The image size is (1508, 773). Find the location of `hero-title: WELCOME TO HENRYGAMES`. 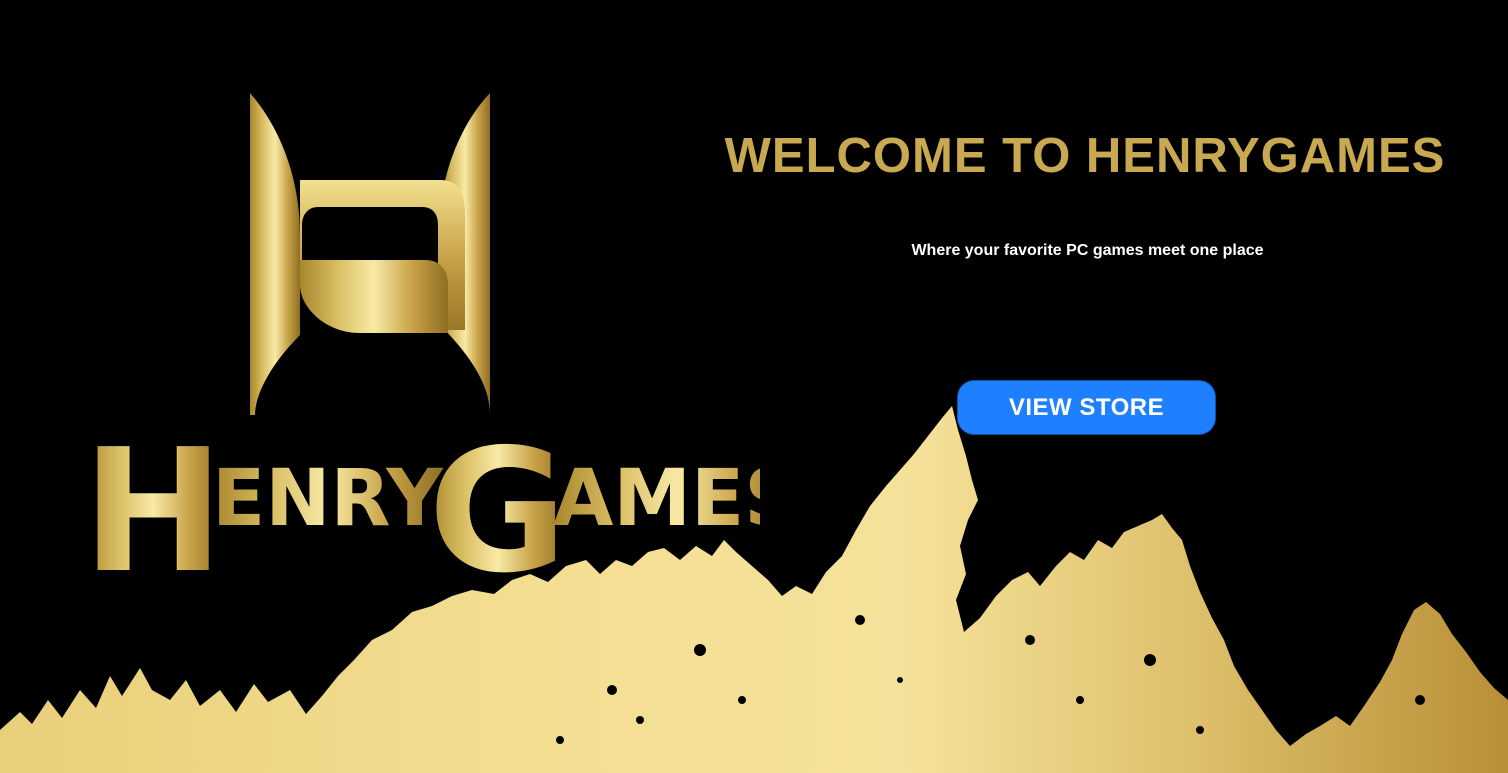

hero-title: WELCOME TO HENRYGAMES is located at coordinates (1085, 156).